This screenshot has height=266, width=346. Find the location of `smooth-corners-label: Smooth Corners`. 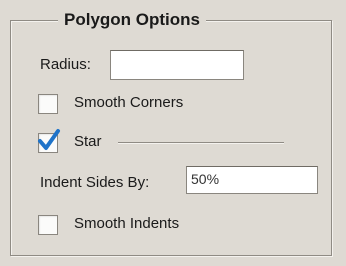

smooth-corners-label: Smooth Corners is located at coordinates (129, 102).